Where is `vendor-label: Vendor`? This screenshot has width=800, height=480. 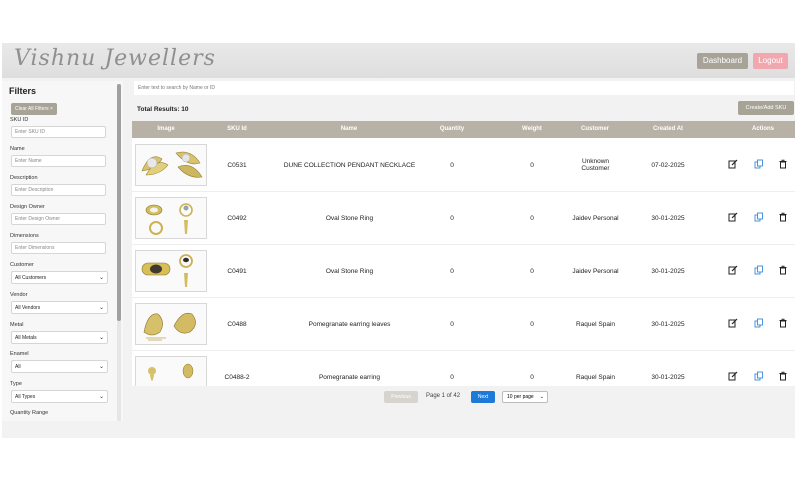 vendor-label: Vendor is located at coordinates (19, 295).